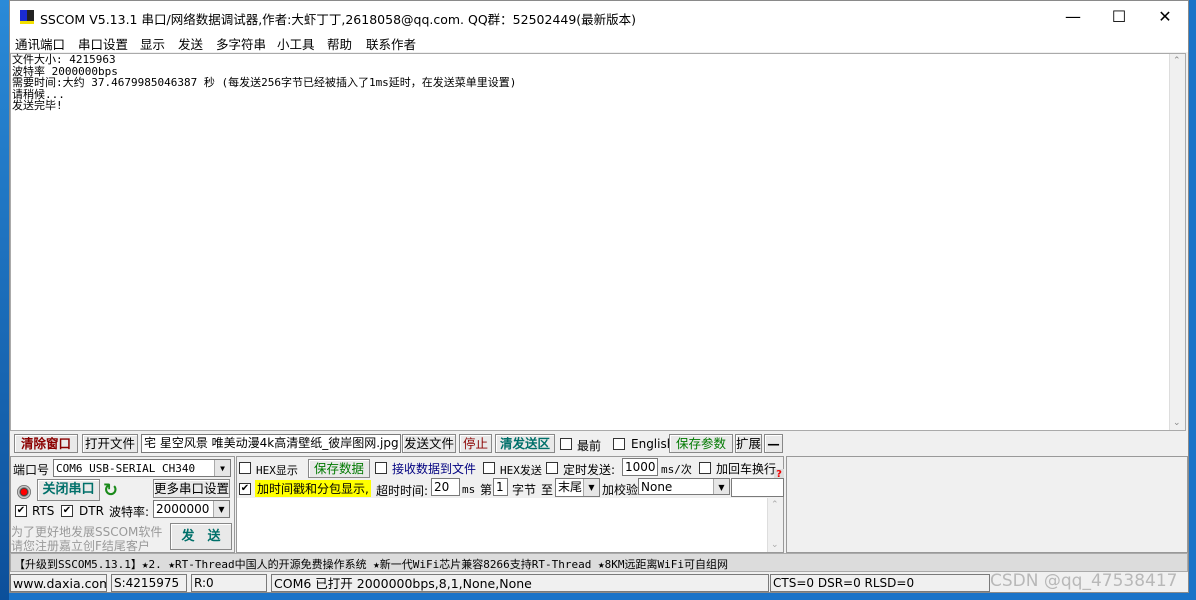 The width and height of the screenshot is (1196, 600). What do you see at coordinates (1177, 242) in the screenshot?
I see `receive-scrollbar: ⌃ ⌄` at bounding box center [1177, 242].